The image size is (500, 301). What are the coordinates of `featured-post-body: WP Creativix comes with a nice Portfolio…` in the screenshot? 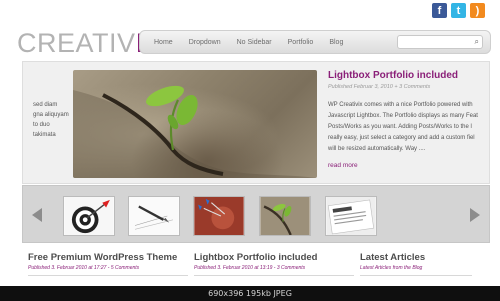 It's located at (403, 127).